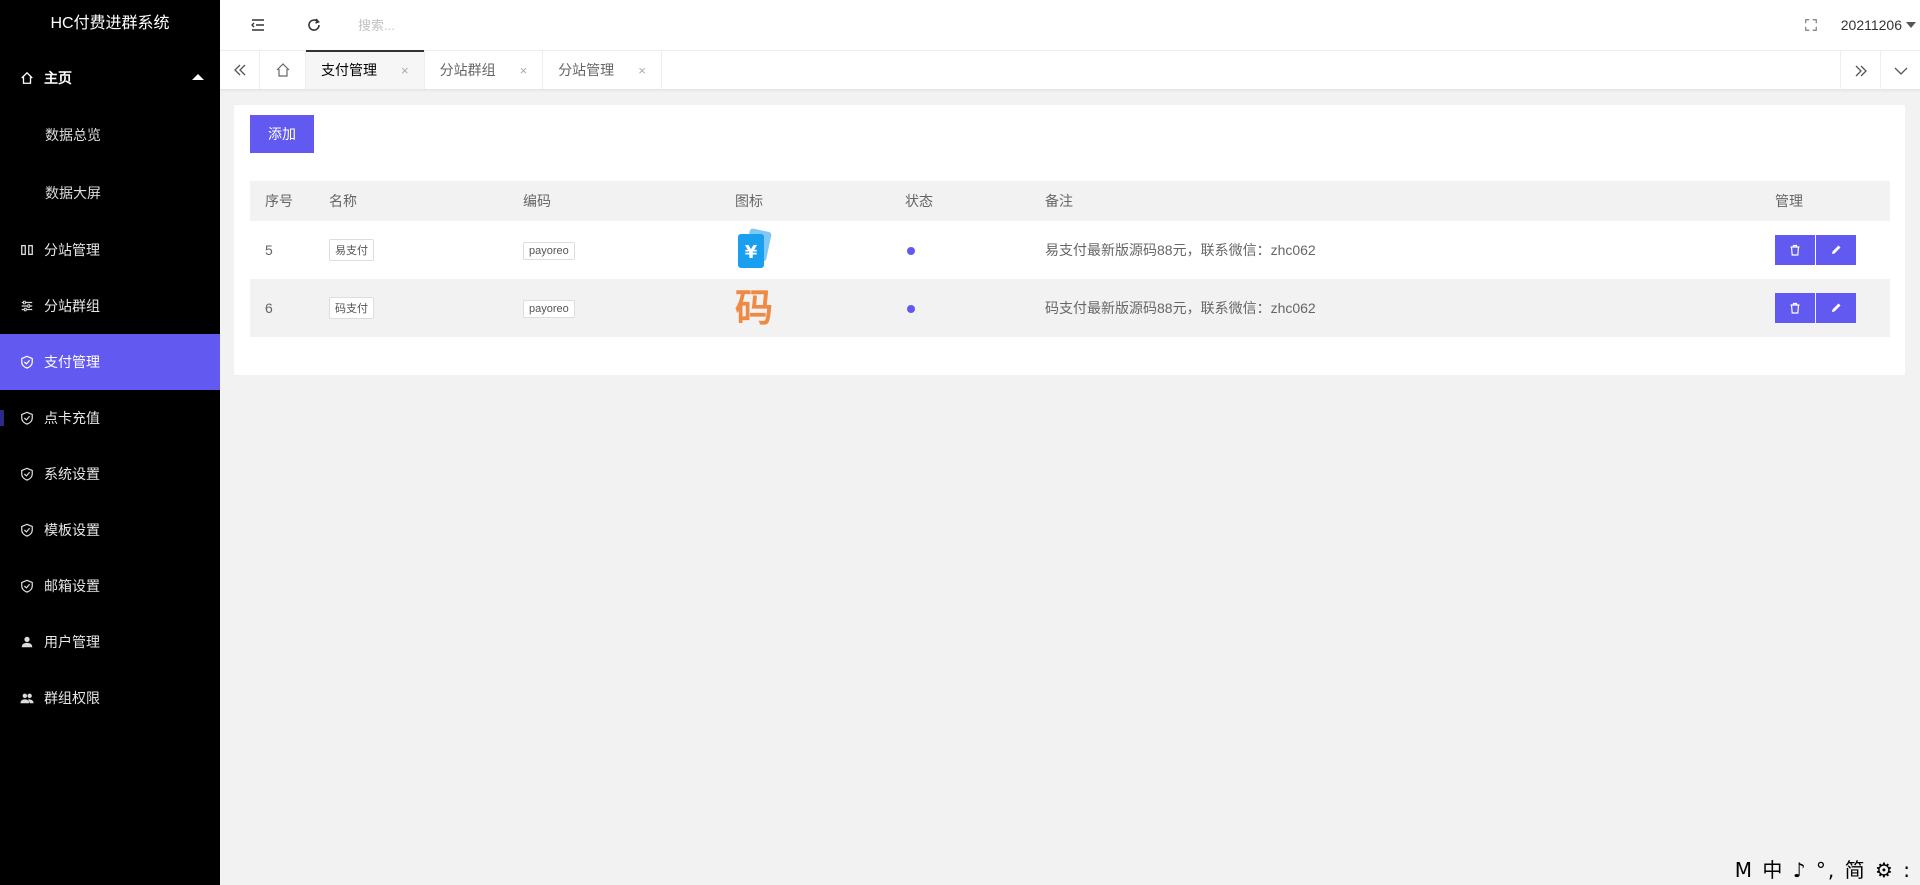 Image resolution: width=1920 pixels, height=885 pixels. Describe the element at coordinates (110, 23) in the screenshot. I see `app-title: HC付费进群系统` at that location.